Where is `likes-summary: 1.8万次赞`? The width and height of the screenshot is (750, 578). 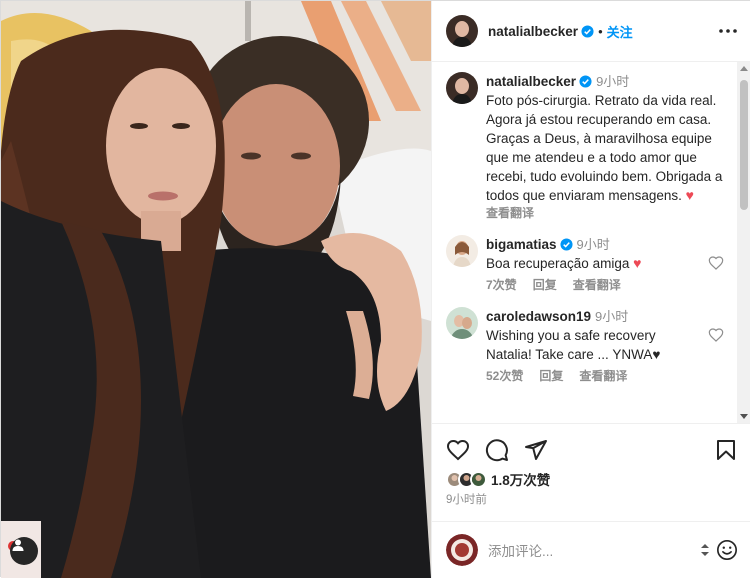
likes-summary: 1.8万次赞 is located at coordinates (498, 479).